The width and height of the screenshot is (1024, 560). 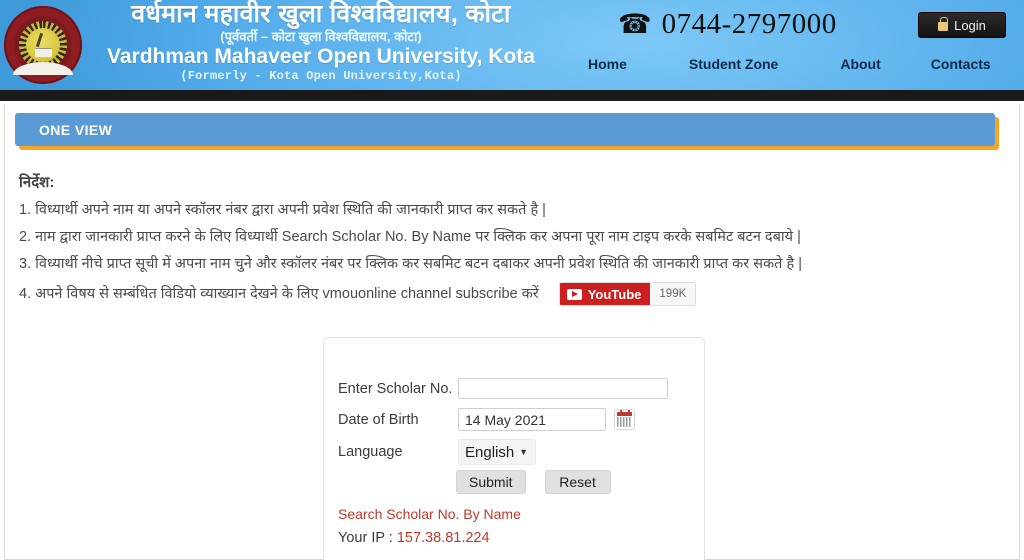 What do you see at coordinates (523, 452) in the screenshot?
I see `chevron-down-icon: ▼` at bounding box center [523, 452].